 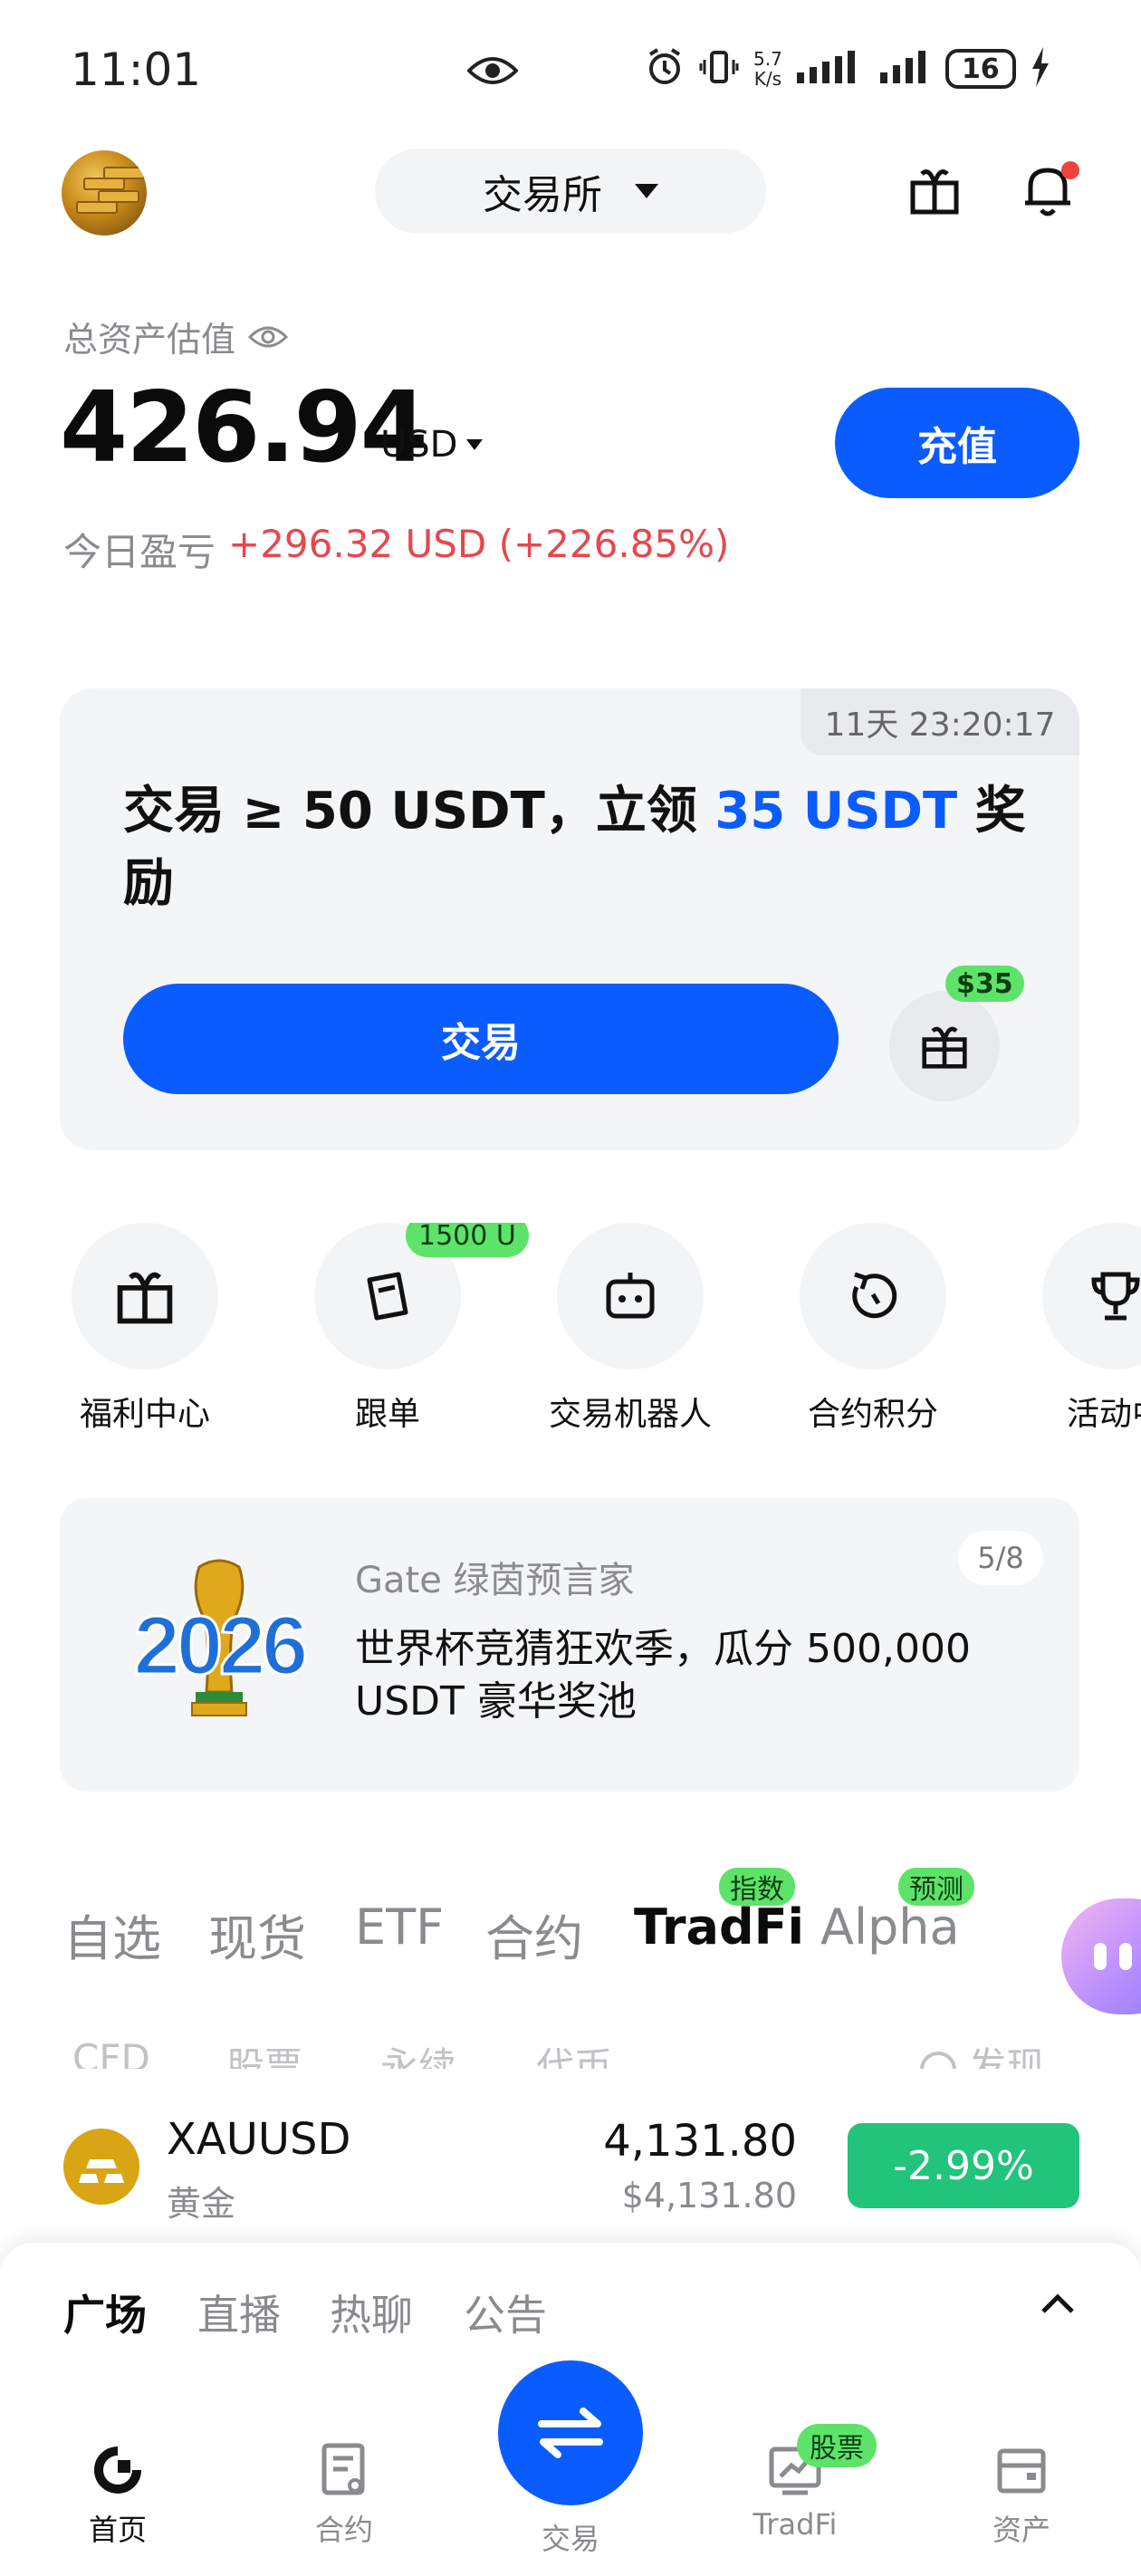 What do you see at coordinates (112, 1934) in the screenshot?
I see `tab-watchlist: 自选` at bounding box center [112, 1934].